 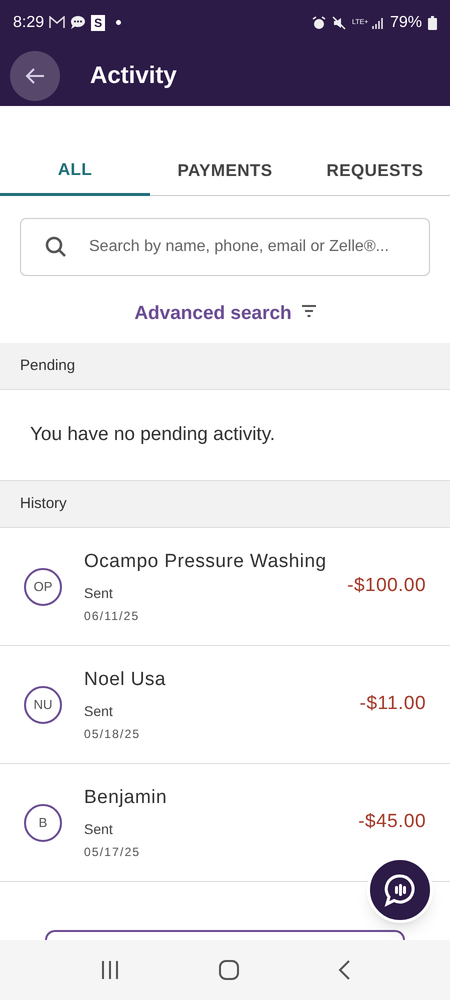 What do you see at coordinates (225, 313) in the screenshot?
I see `advanced-search-link: Advanced search` at bounding box center [225, 313].